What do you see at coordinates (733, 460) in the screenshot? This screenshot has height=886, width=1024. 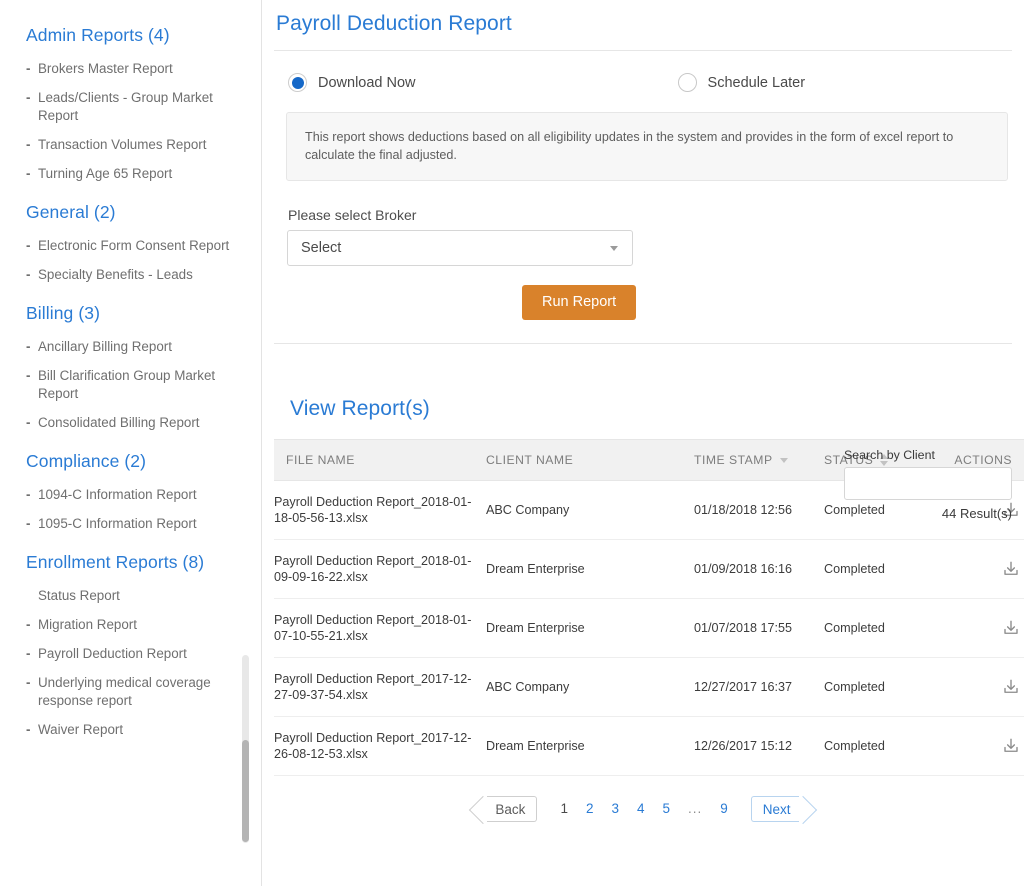 I see `column-label: TIME STAMP` at bounding box center [733, 460].